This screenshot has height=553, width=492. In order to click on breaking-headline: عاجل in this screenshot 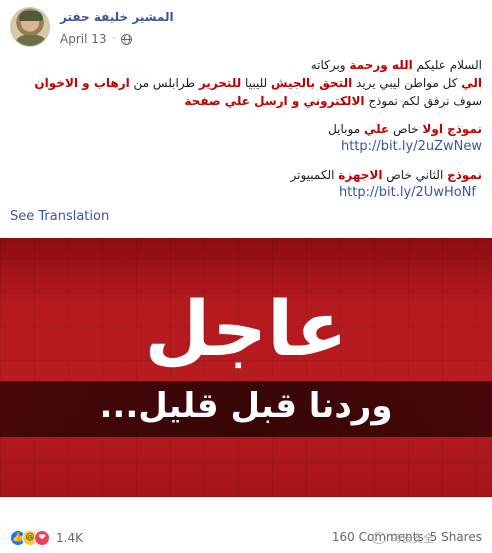, I will do `click(246, 328)`.